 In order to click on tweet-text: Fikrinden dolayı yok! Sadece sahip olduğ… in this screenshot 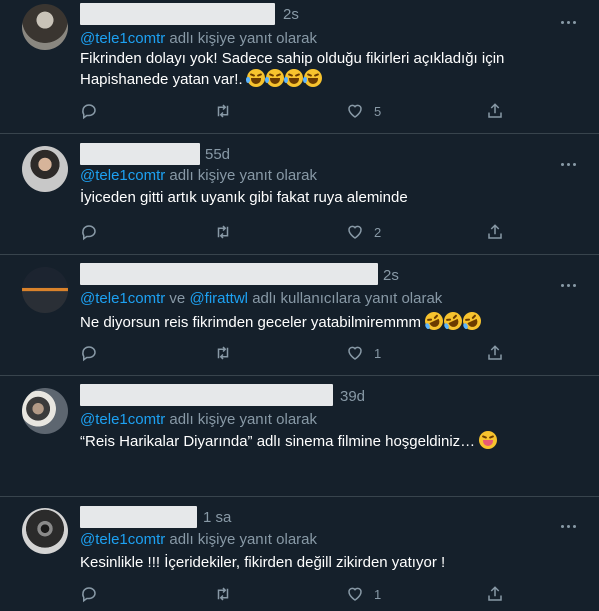, I will do `click(292, 69)`.